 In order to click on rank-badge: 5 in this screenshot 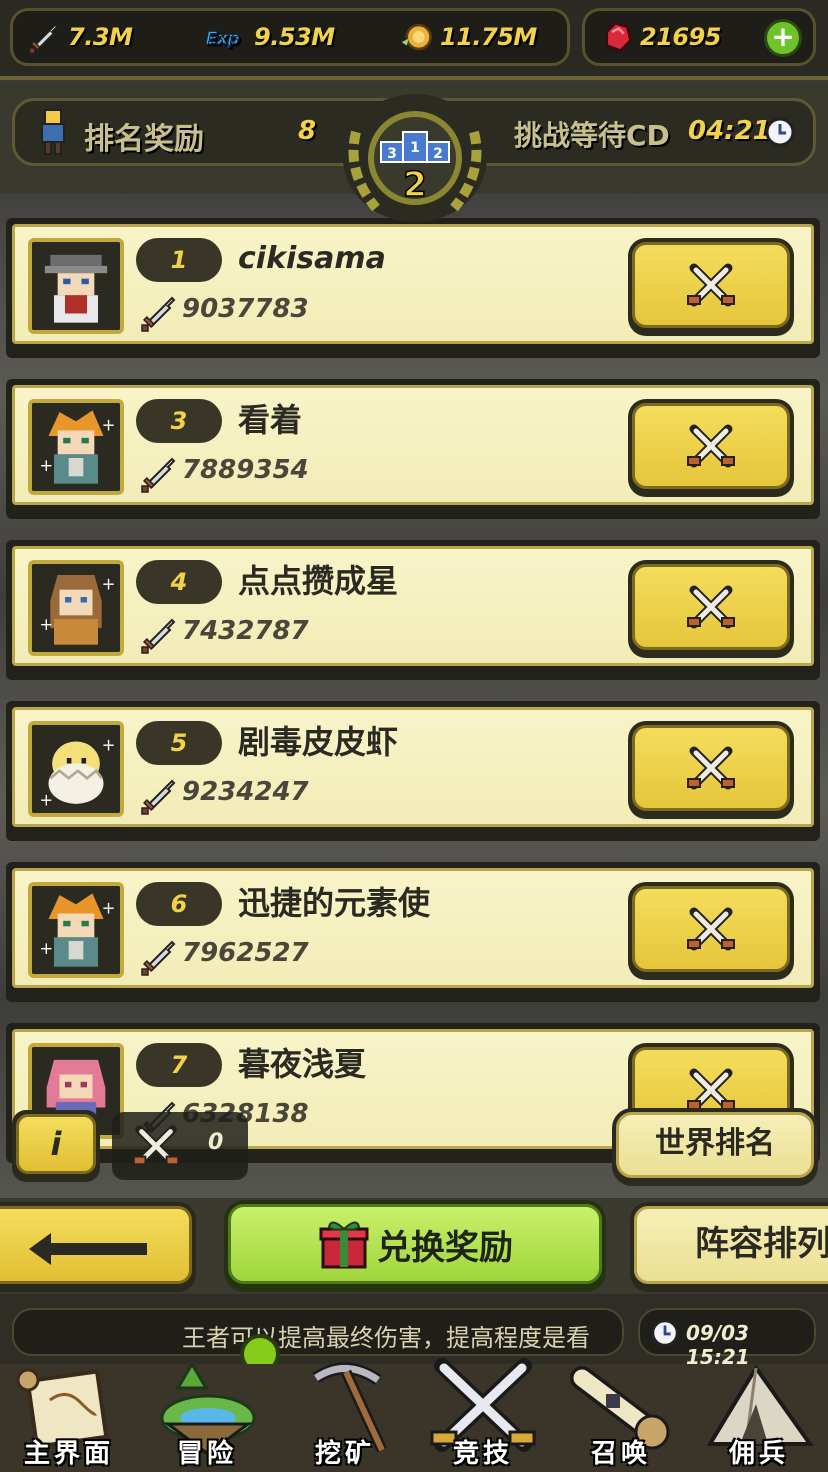, I will do `click(179, 743)`.